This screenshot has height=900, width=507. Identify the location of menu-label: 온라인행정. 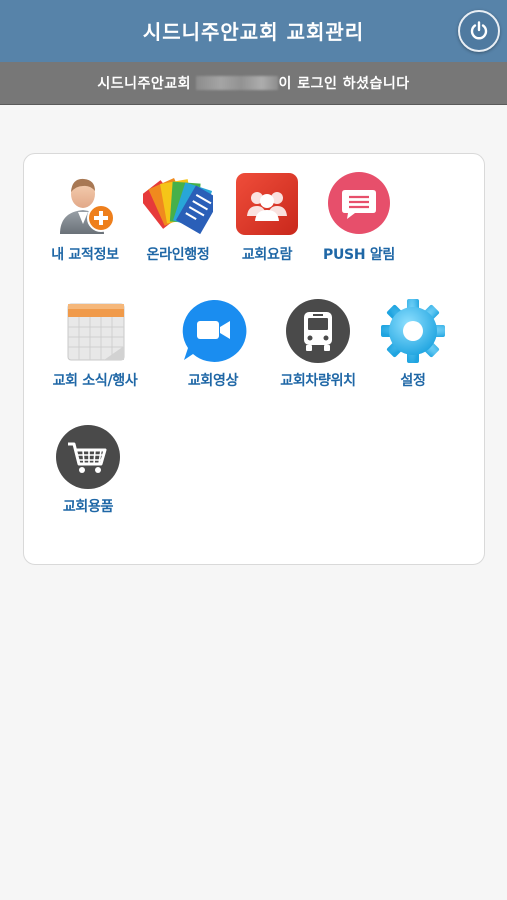
(178, 255).